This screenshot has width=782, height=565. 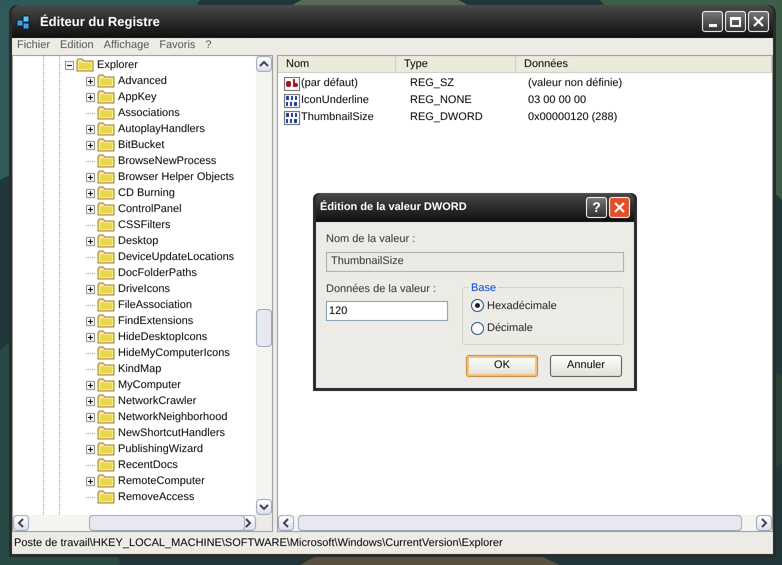 What do you see at coordinates (329, 83) in the screenshot?
I see `table-cell: (par défaut)` at bounding box center [329, 83].